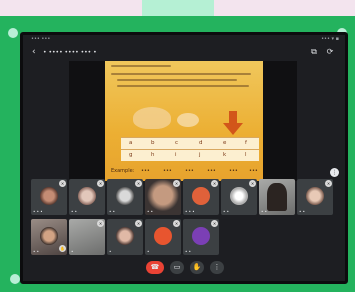  I want to click on slide-heading-line, so click(141, 66).